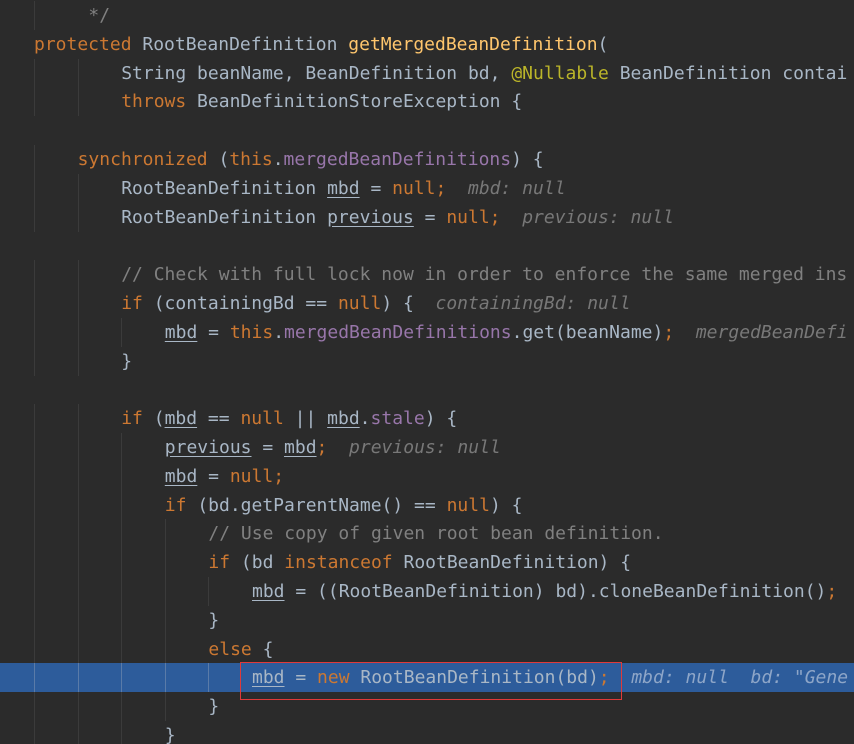 The height and width of the screenshot is (744, 854). What do you see at coordinates (316, 73) in the screenshot?
I see `code-token: String beanName, BeanDefinition bd,` at bounding box center [316, 73].